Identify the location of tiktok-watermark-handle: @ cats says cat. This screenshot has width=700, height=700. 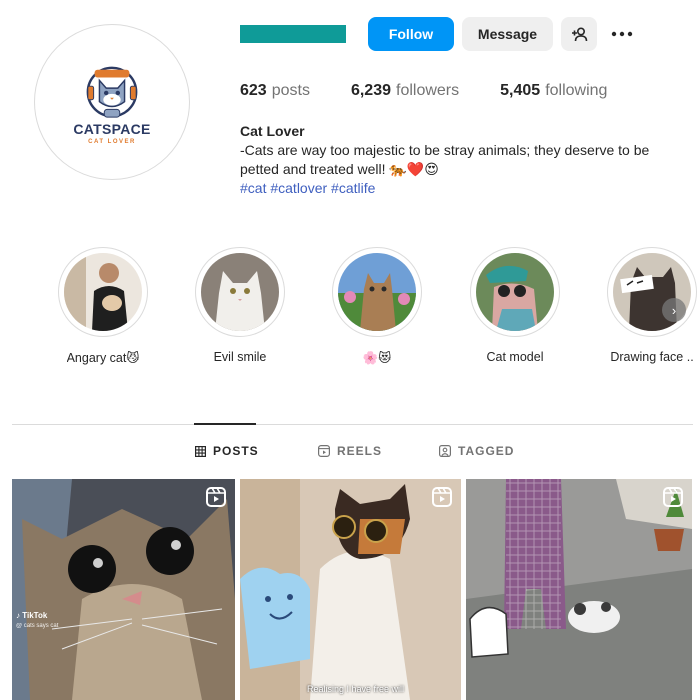
(37, 626).